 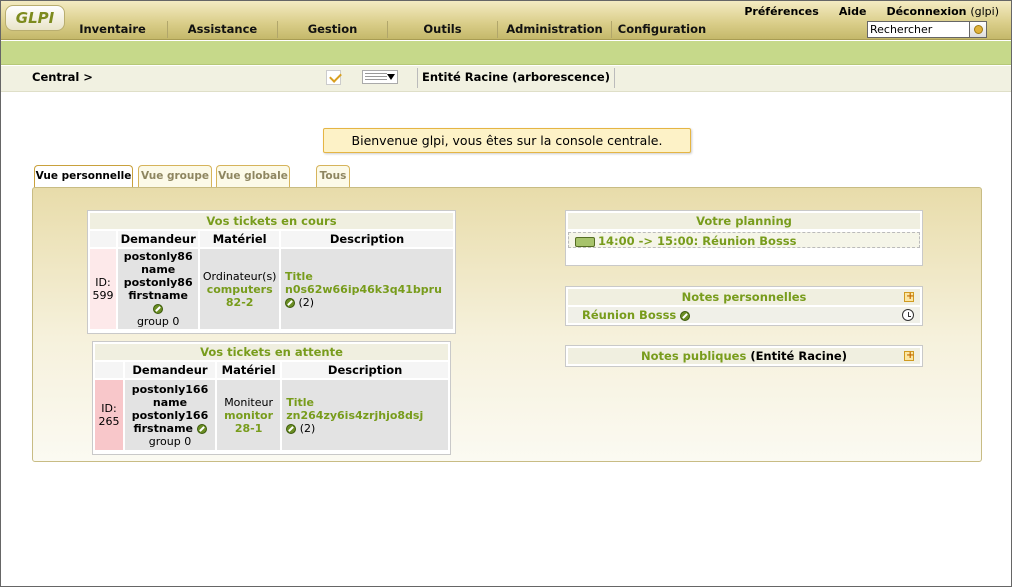 I want to click on item-link: computers, so click(x=240, y=289).